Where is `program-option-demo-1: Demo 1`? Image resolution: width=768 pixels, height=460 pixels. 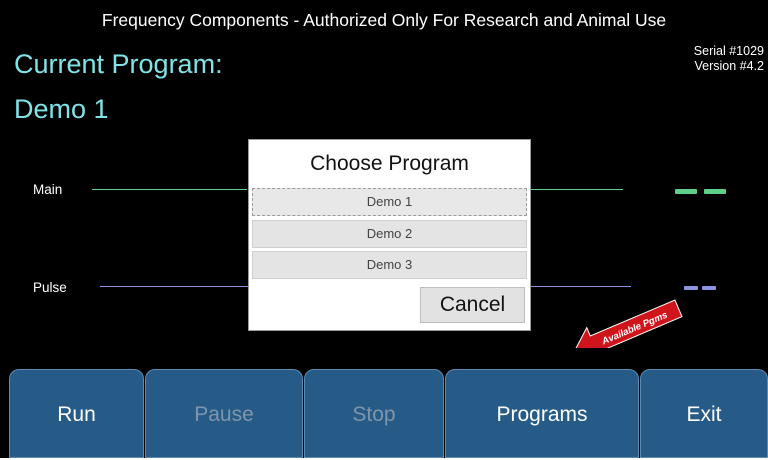 program-option-demo-1: Demo 1 is located at coordinates (389, 202).